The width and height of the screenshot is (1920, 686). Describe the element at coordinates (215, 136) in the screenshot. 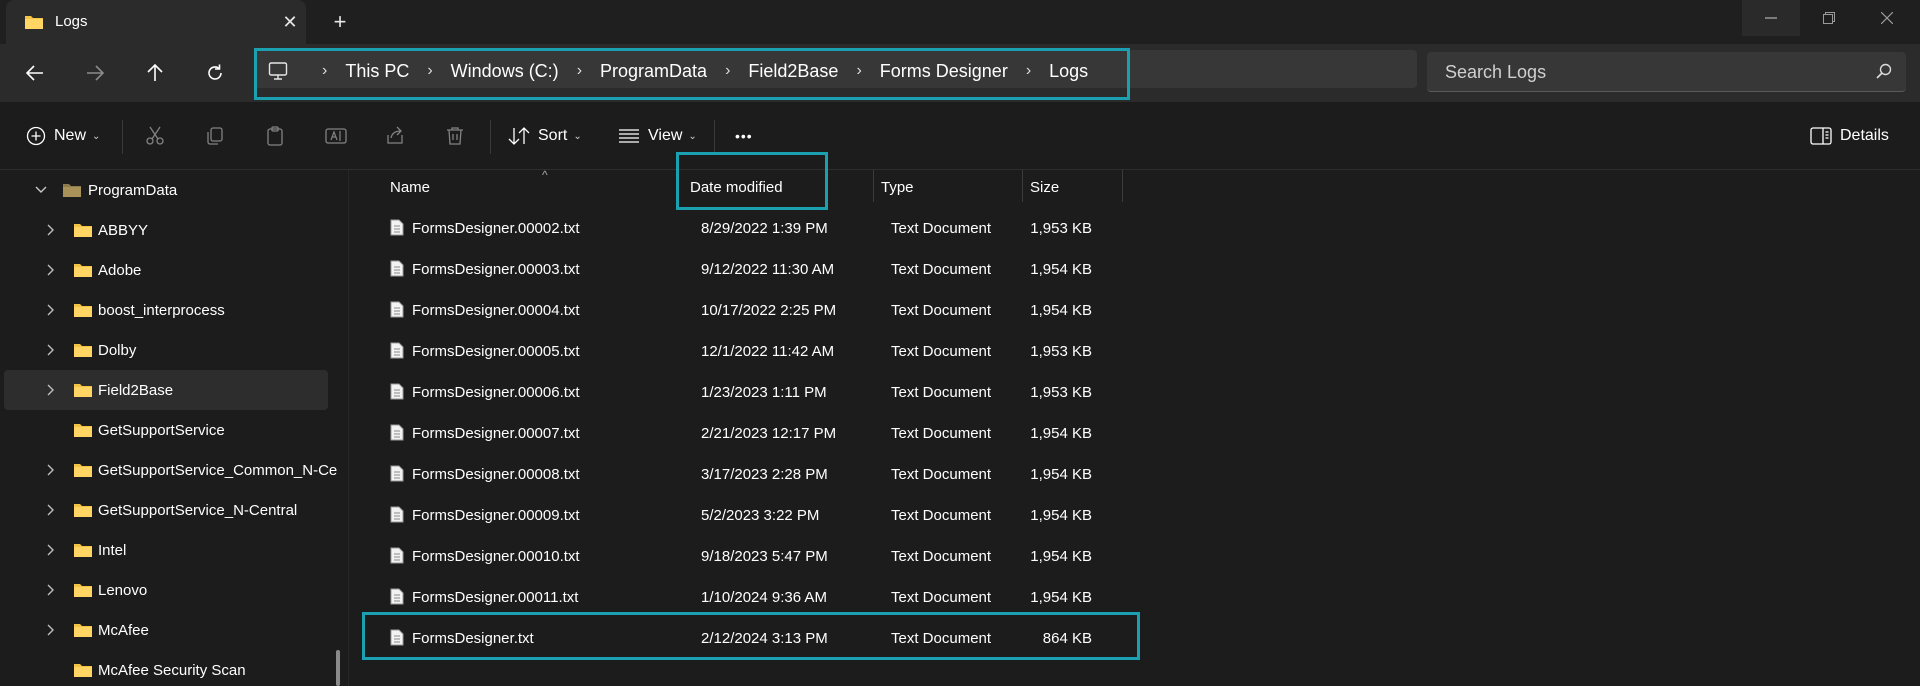

I see `copy-button` at that location.